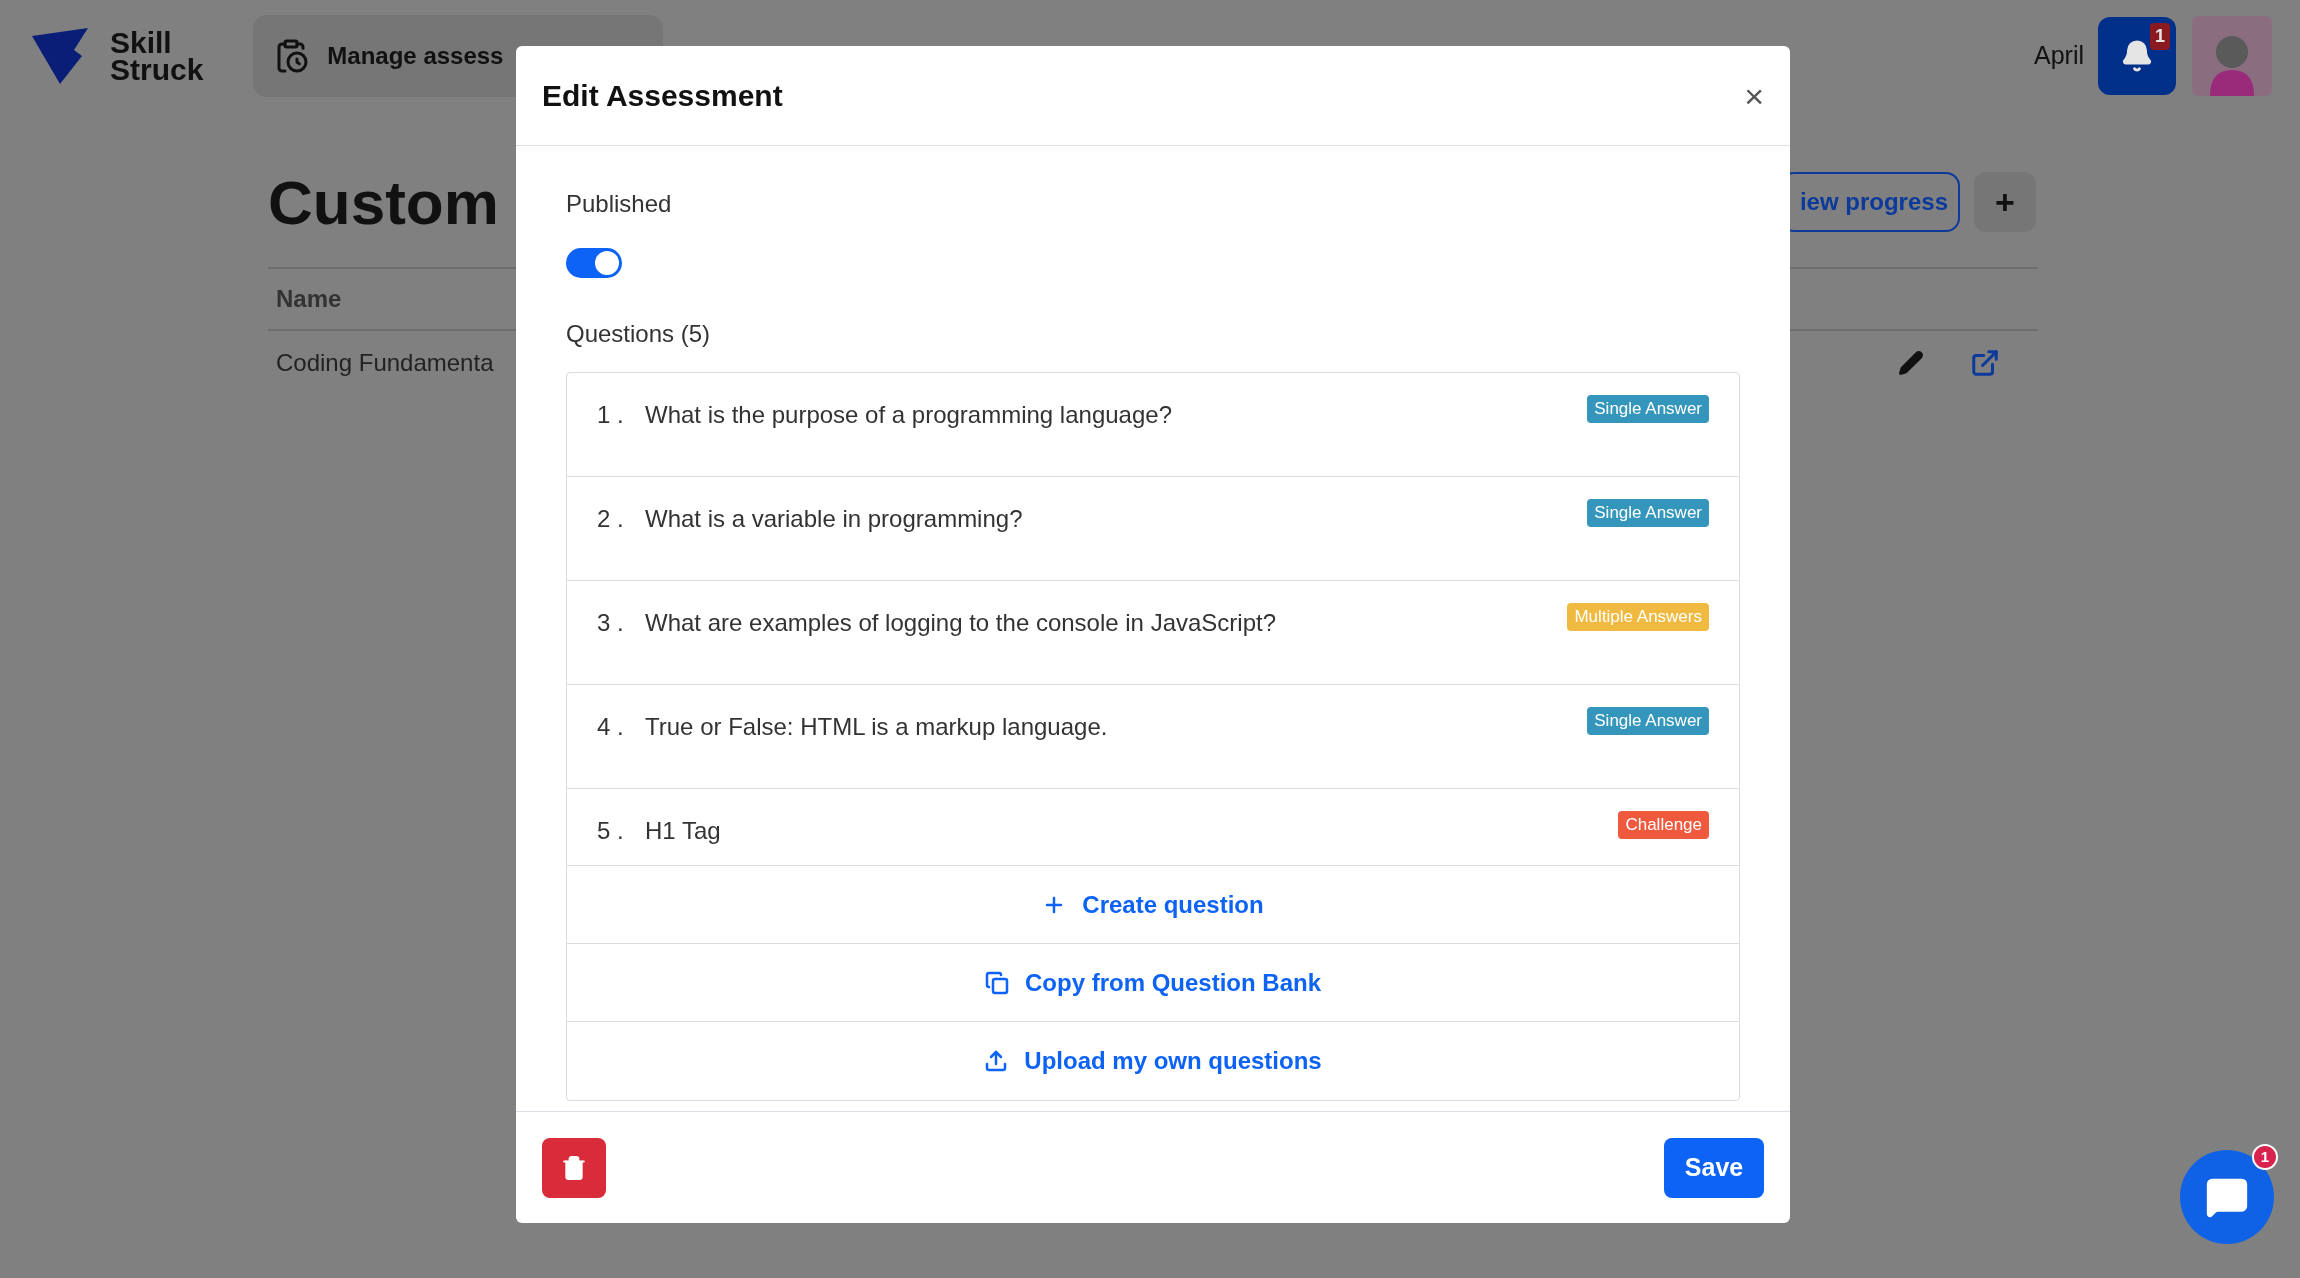  What do you see at coordinates (619, 204) in the screenshot?
I see `published-label: Published` at bounding box center [619, 204].